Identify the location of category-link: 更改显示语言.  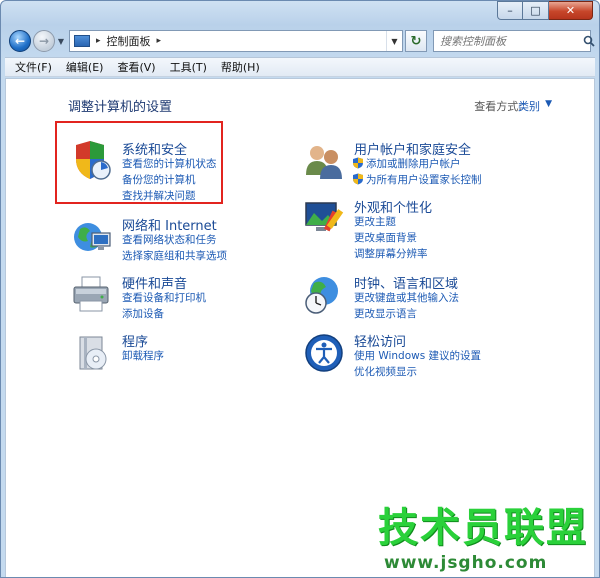
(385, 313).